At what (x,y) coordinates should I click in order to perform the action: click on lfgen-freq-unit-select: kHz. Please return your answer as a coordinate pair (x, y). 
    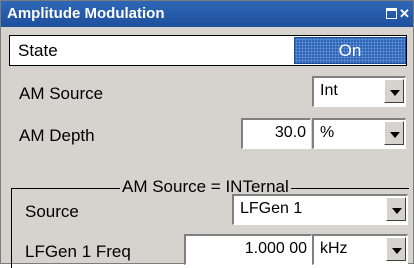
    Looking at the image, I should click on (360, 249).